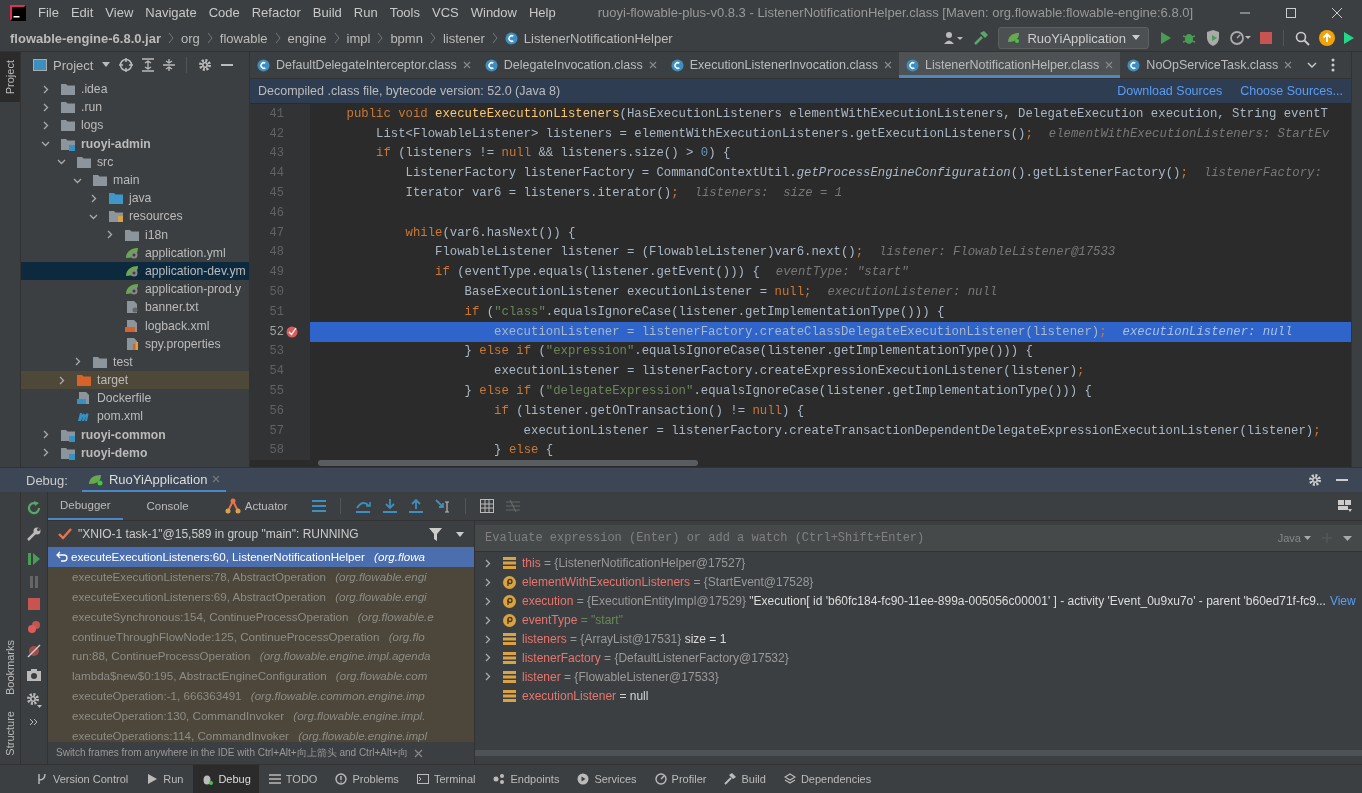 The width and height of the screenshot is (1362, 793). What do you see at coordinates (135, 125) in the screenshot?
I see `tree-item: logs` at bounding box center [135, 125].